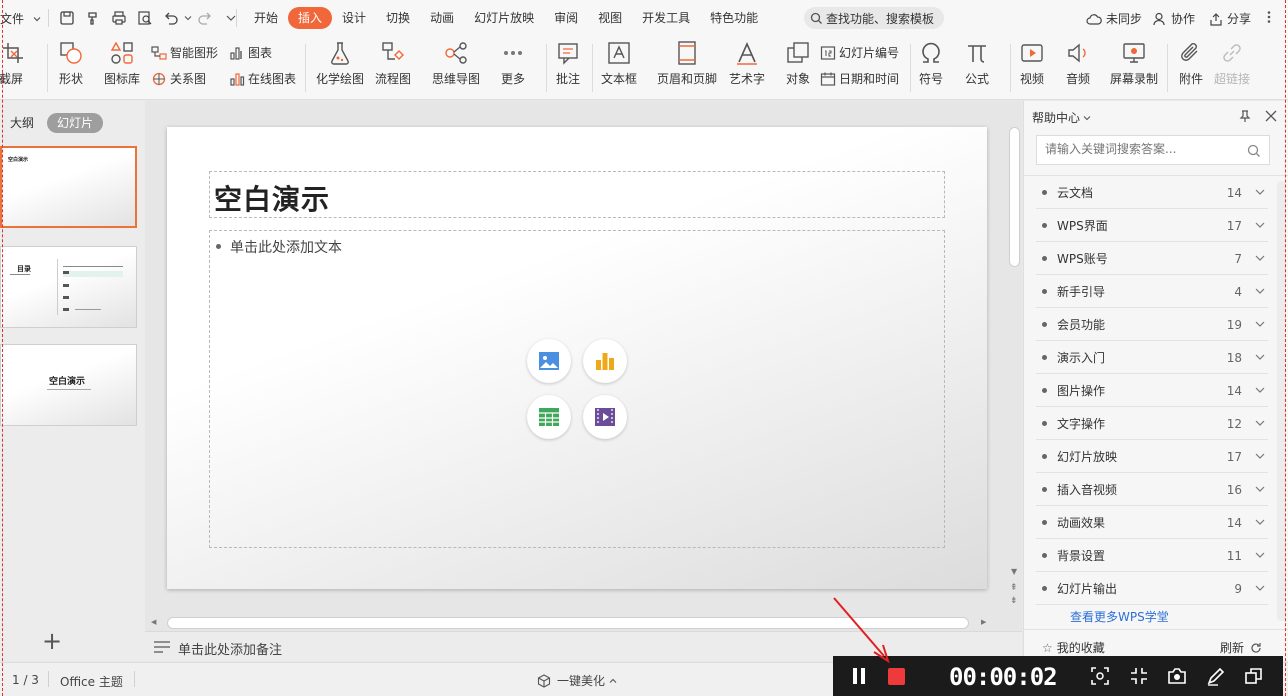  Describe the element at coordinates (1191, 63) in the screenshot. I see `attachment-button: 附件` at that location.